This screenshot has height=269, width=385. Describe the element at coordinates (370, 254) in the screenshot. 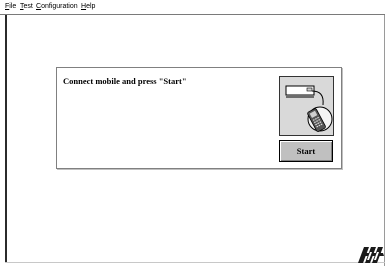

I see `brand-logo-icon` at that location.